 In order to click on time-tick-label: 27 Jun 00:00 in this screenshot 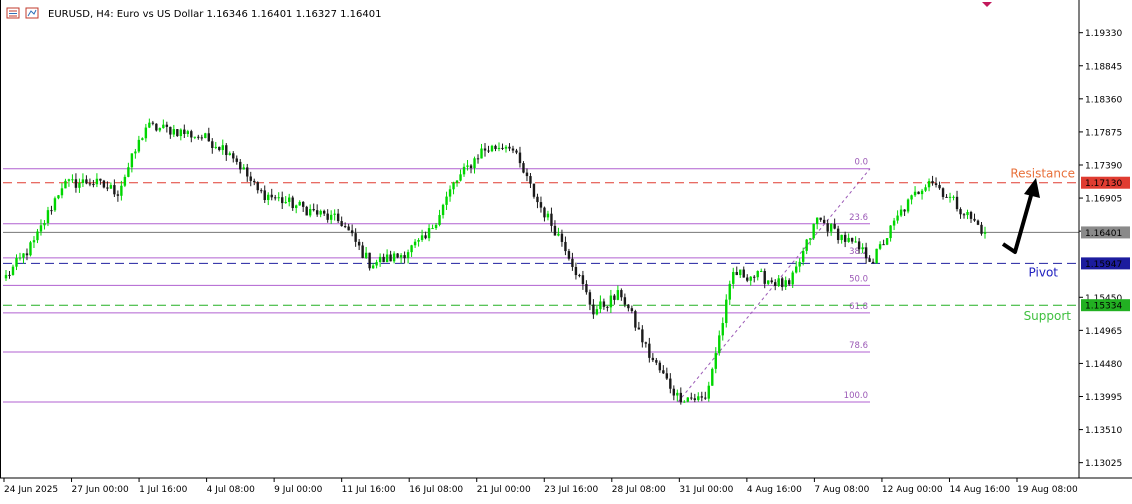, I will do `click(100, 490)`.